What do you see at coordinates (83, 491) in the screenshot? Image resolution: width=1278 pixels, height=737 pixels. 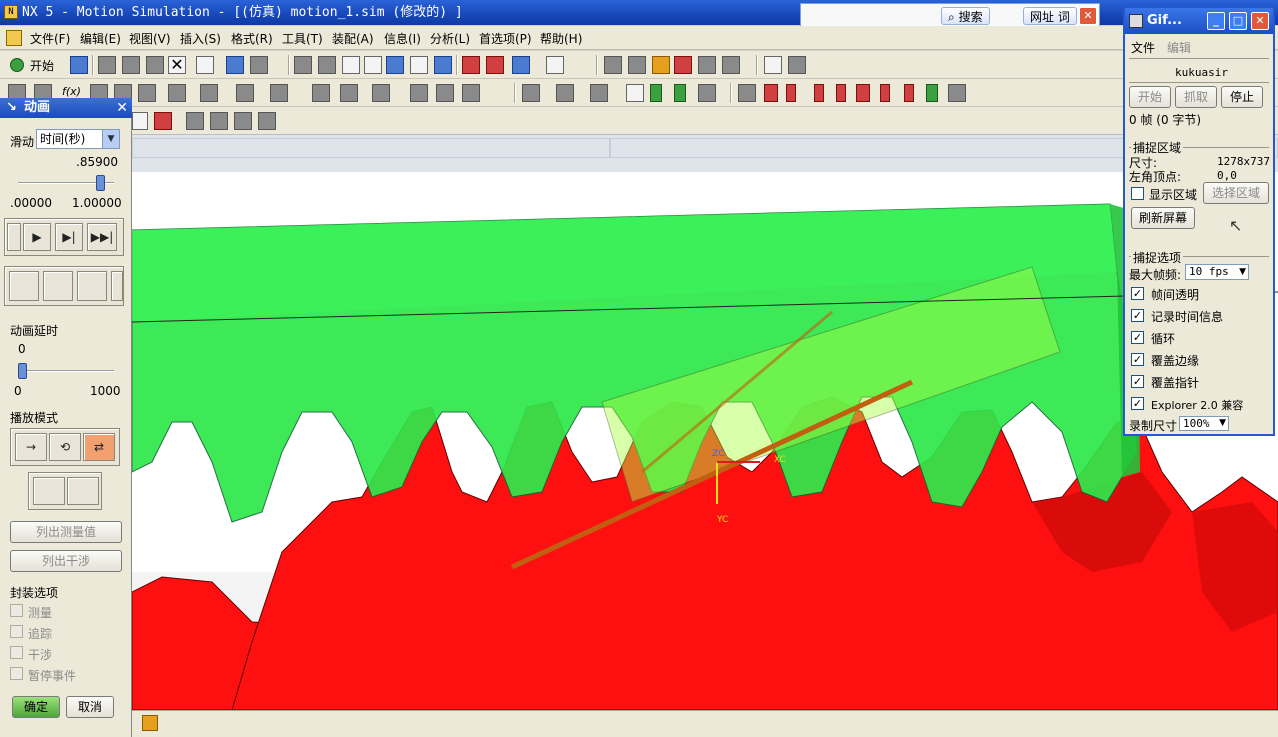 I see `reverse-direction-button` at bounding box center [83, 491].